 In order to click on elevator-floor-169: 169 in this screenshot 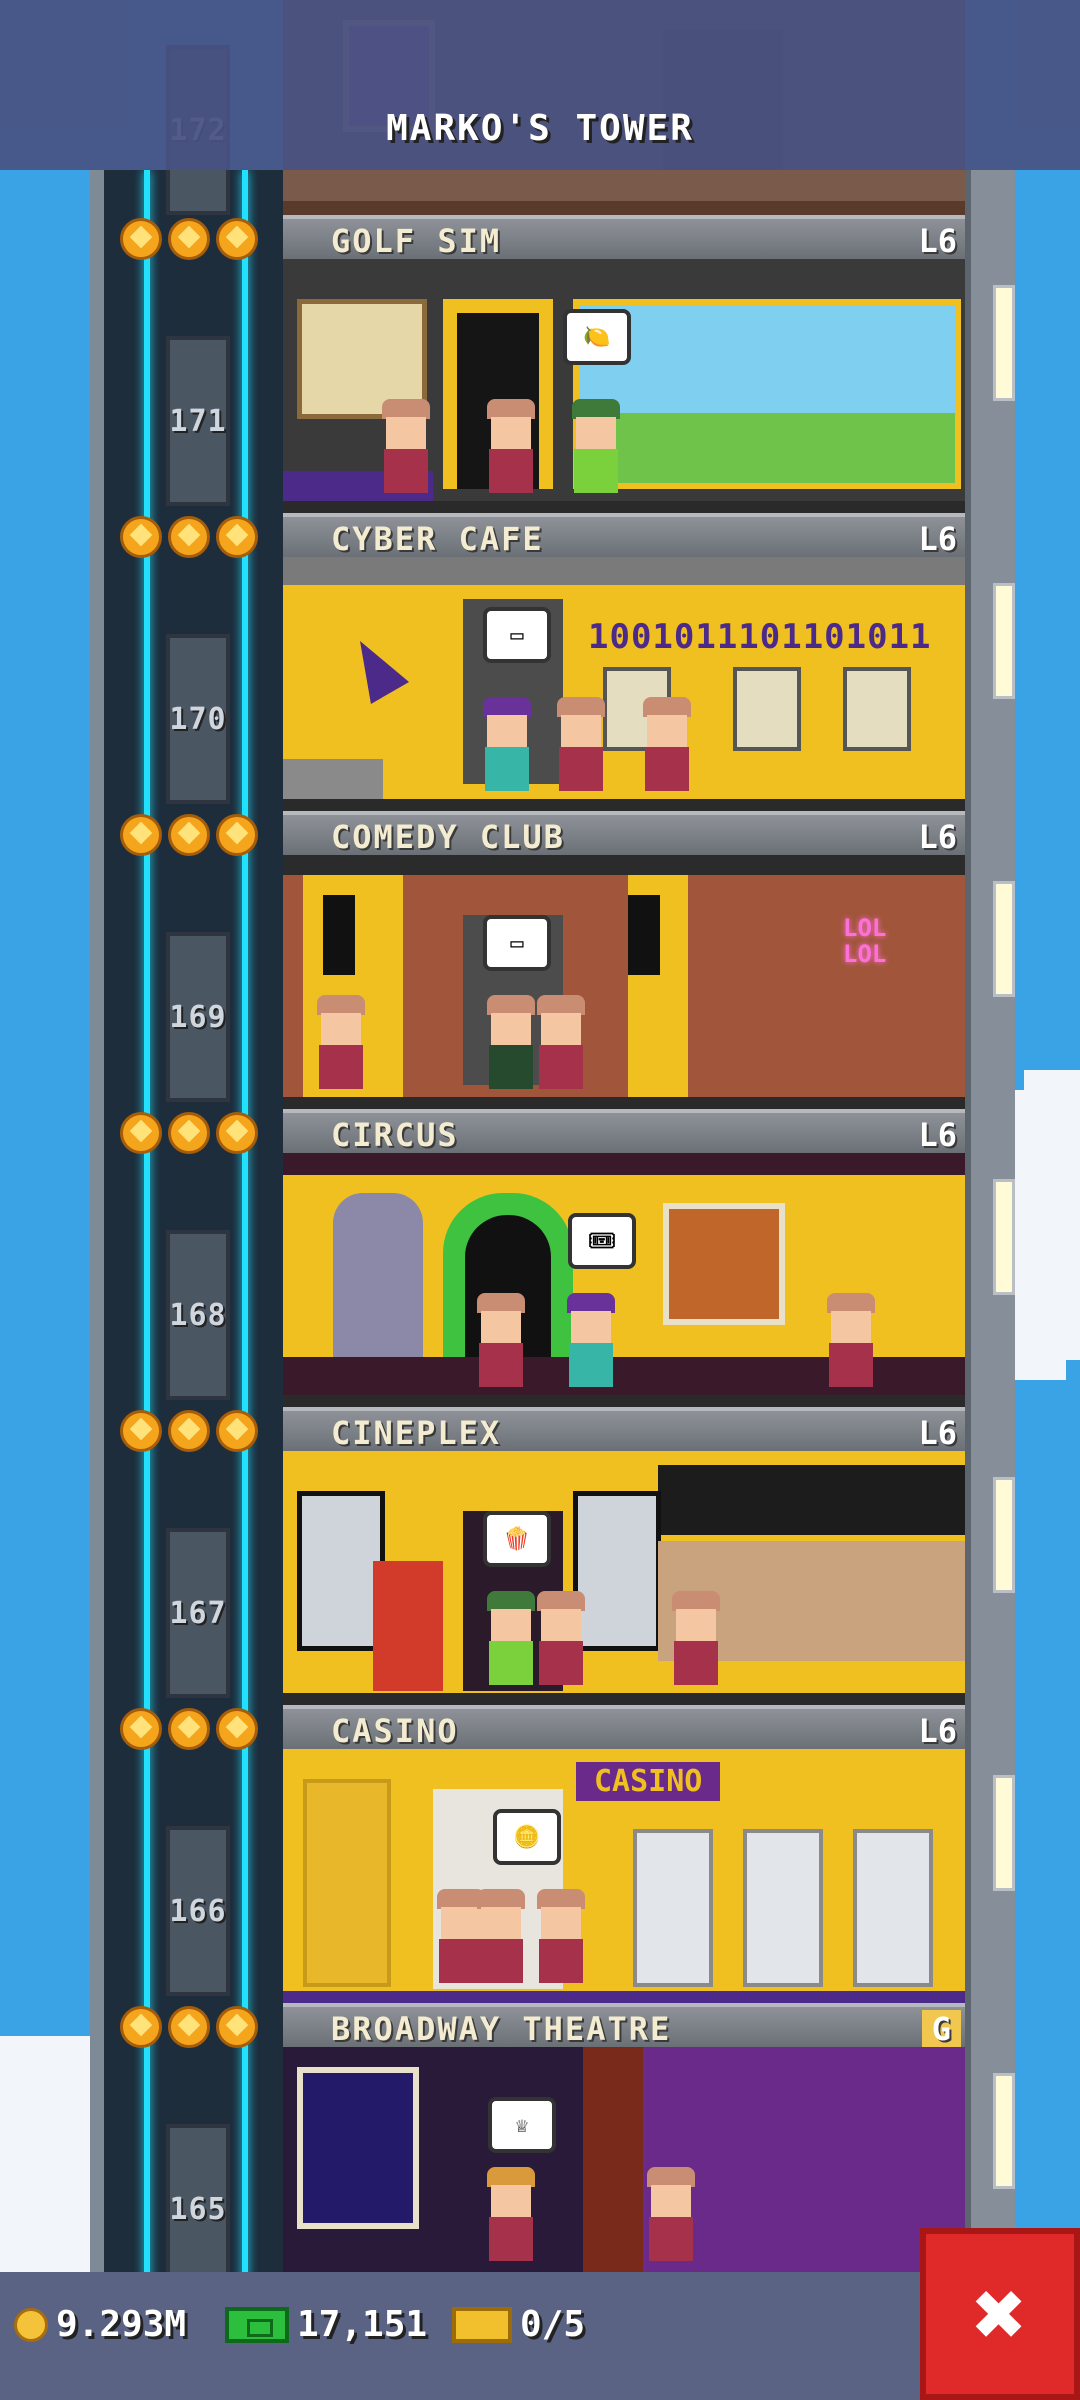, I will do `click(198, 1017)`.